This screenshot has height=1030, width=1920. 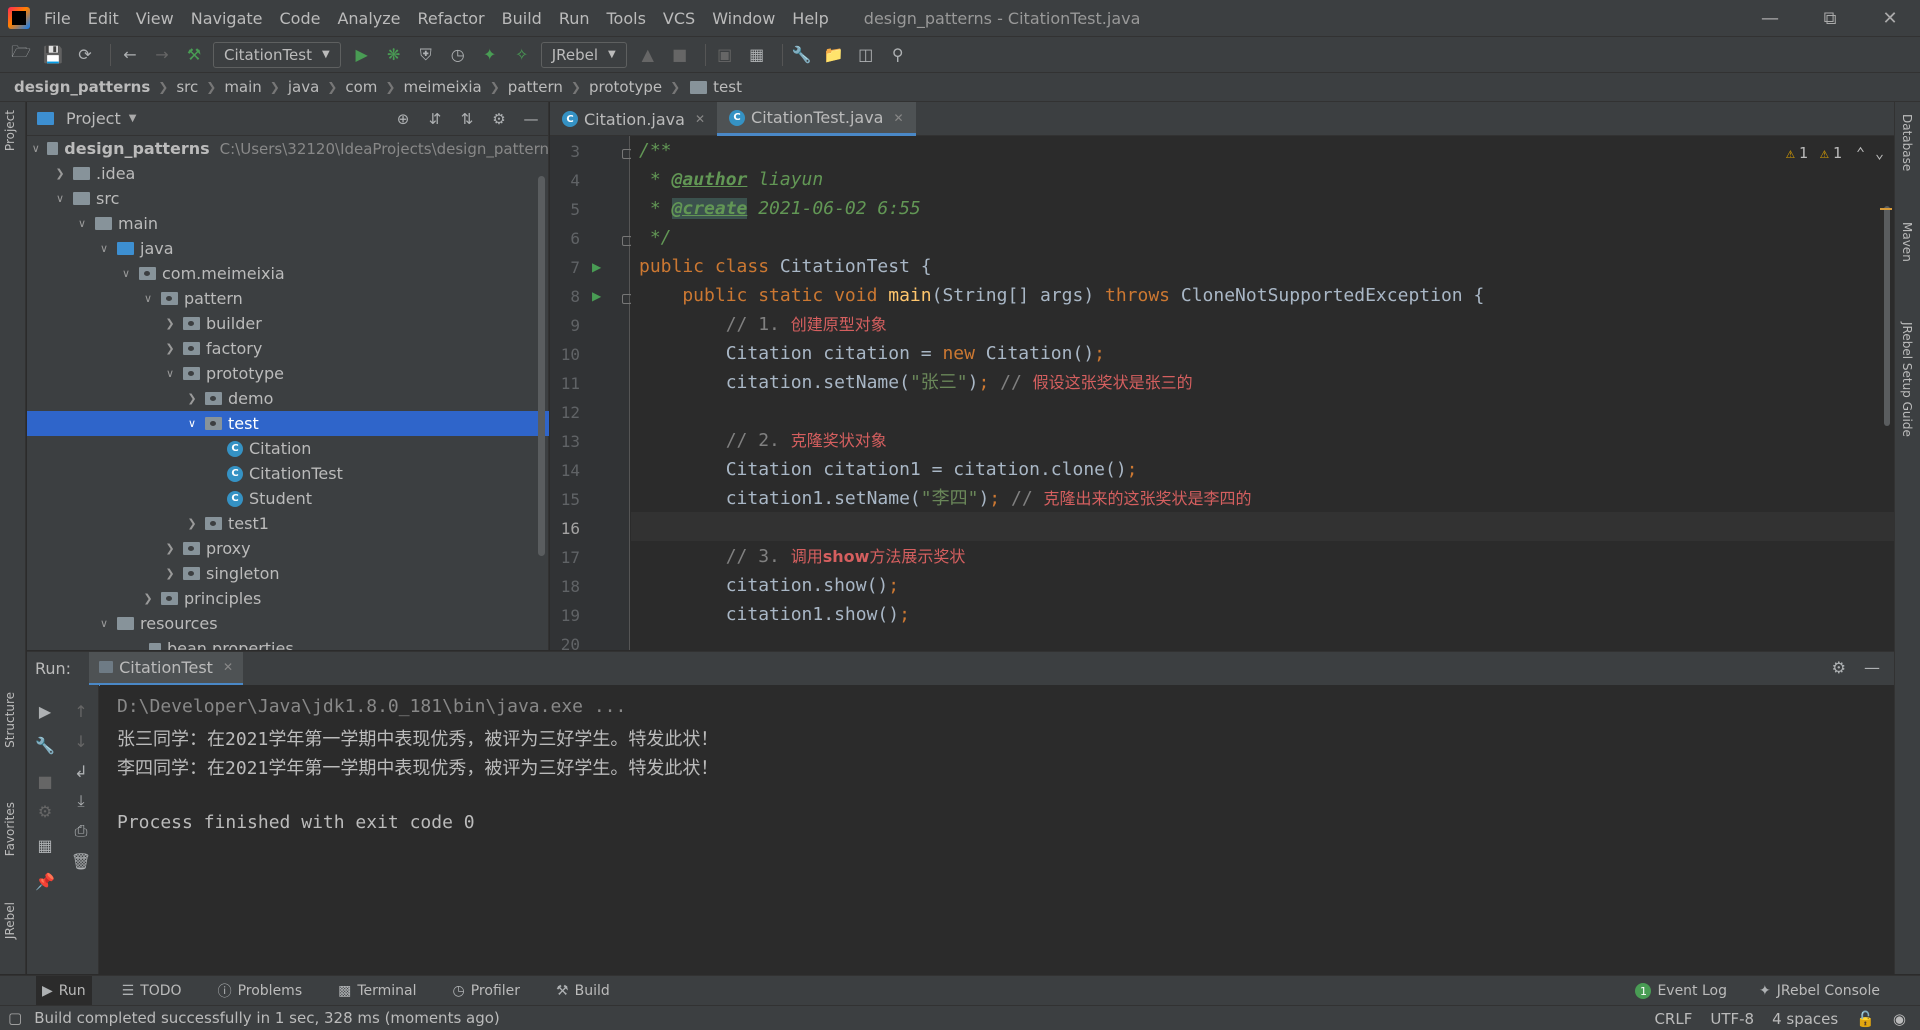 I want to click on tree-item-singleton: ❯ singleton, so click(x=288, y=573).